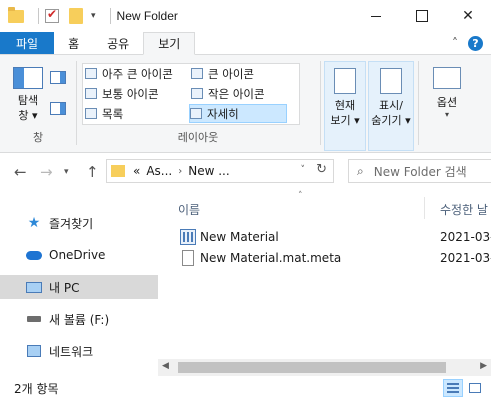 The height and width of the screenshot is (400, 491). What do you see at coordinates (38, 137) in the screenshot?
I see `group-label: 창` at bounding box center [38, 137].